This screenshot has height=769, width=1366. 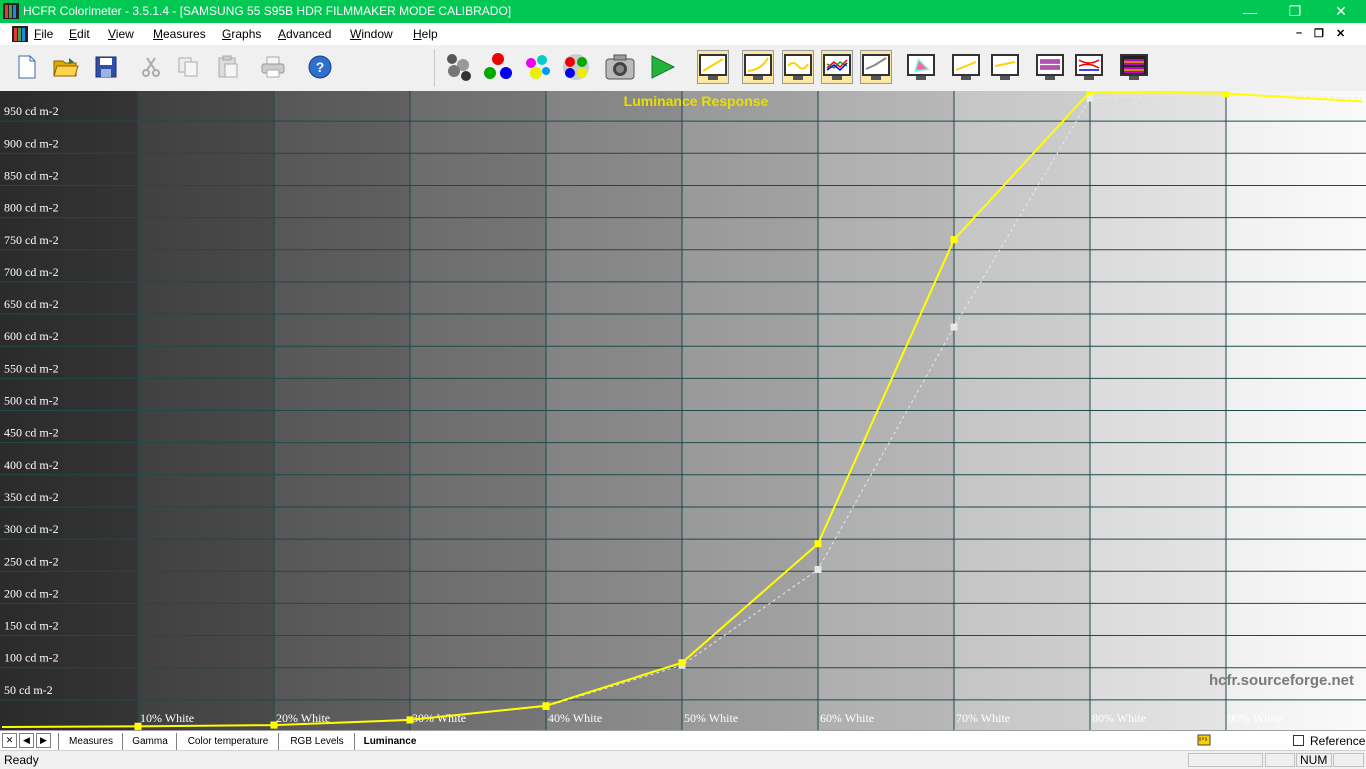 What do you see at coordinates (31, 401) in the screenshot?
I see `y-tick-label: 500 cd m-2` at bounding box center [31, 401].